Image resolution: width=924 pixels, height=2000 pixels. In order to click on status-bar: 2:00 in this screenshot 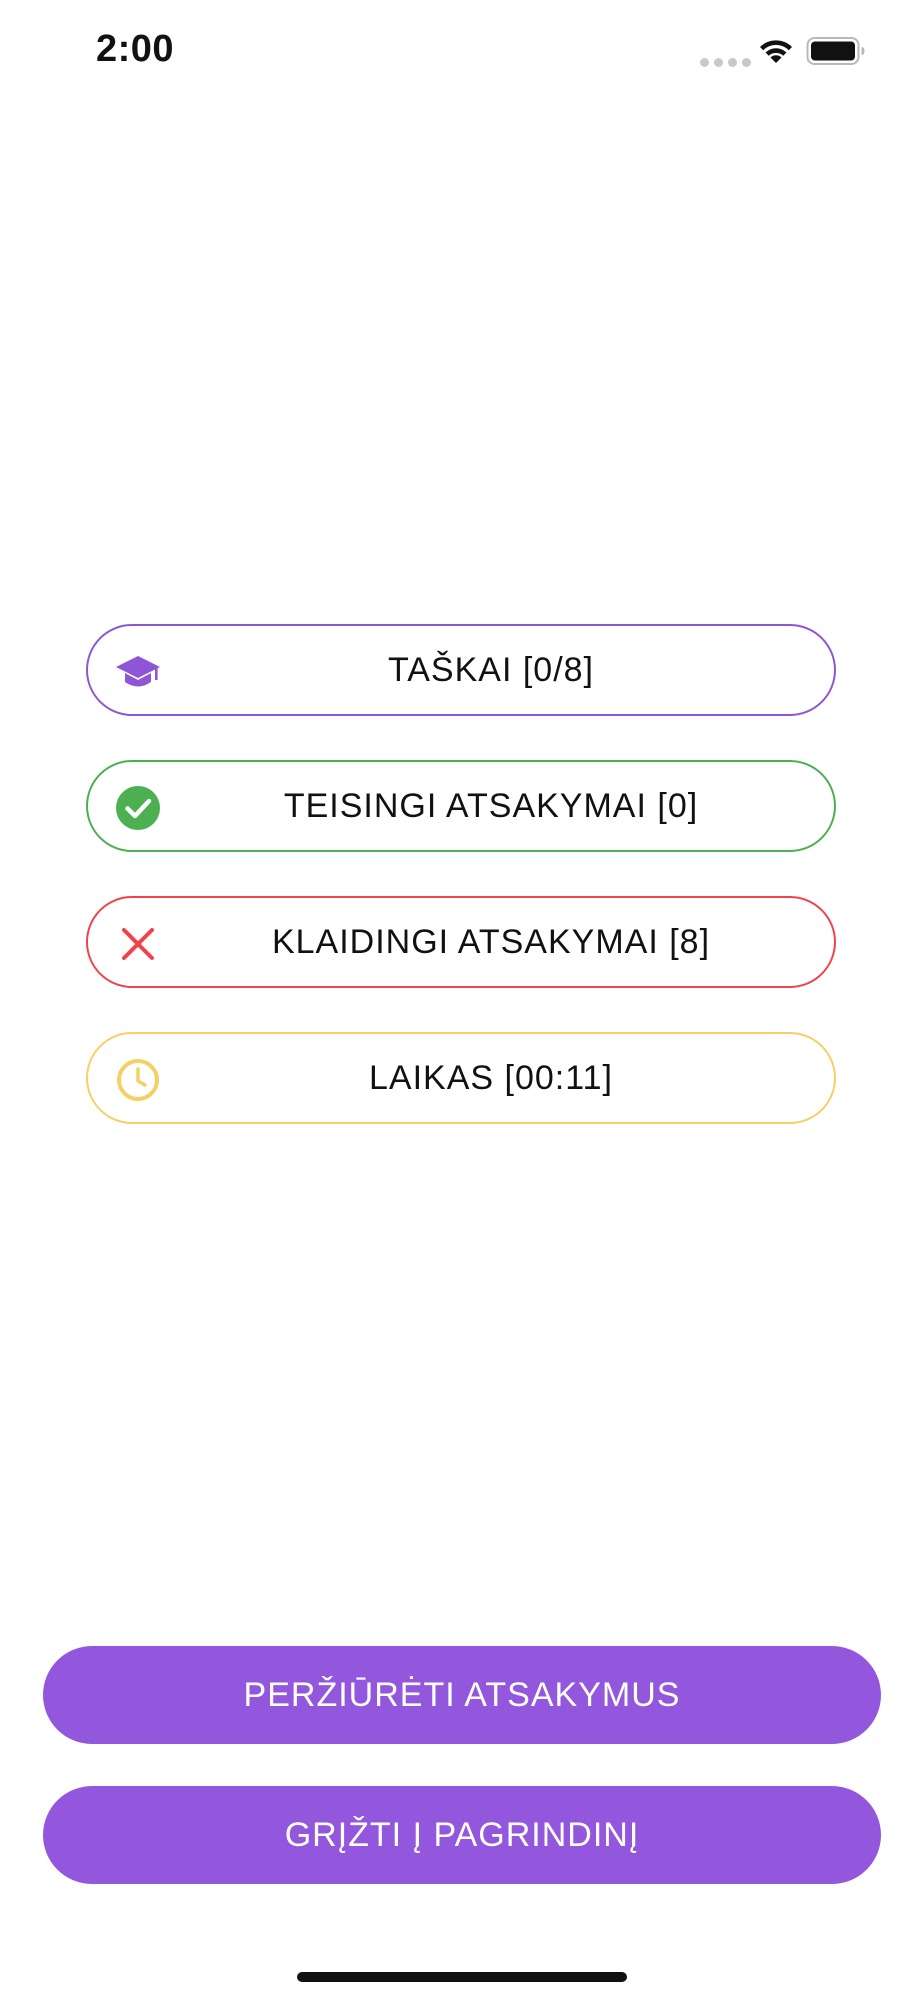, I will do `click(462, 55)`.